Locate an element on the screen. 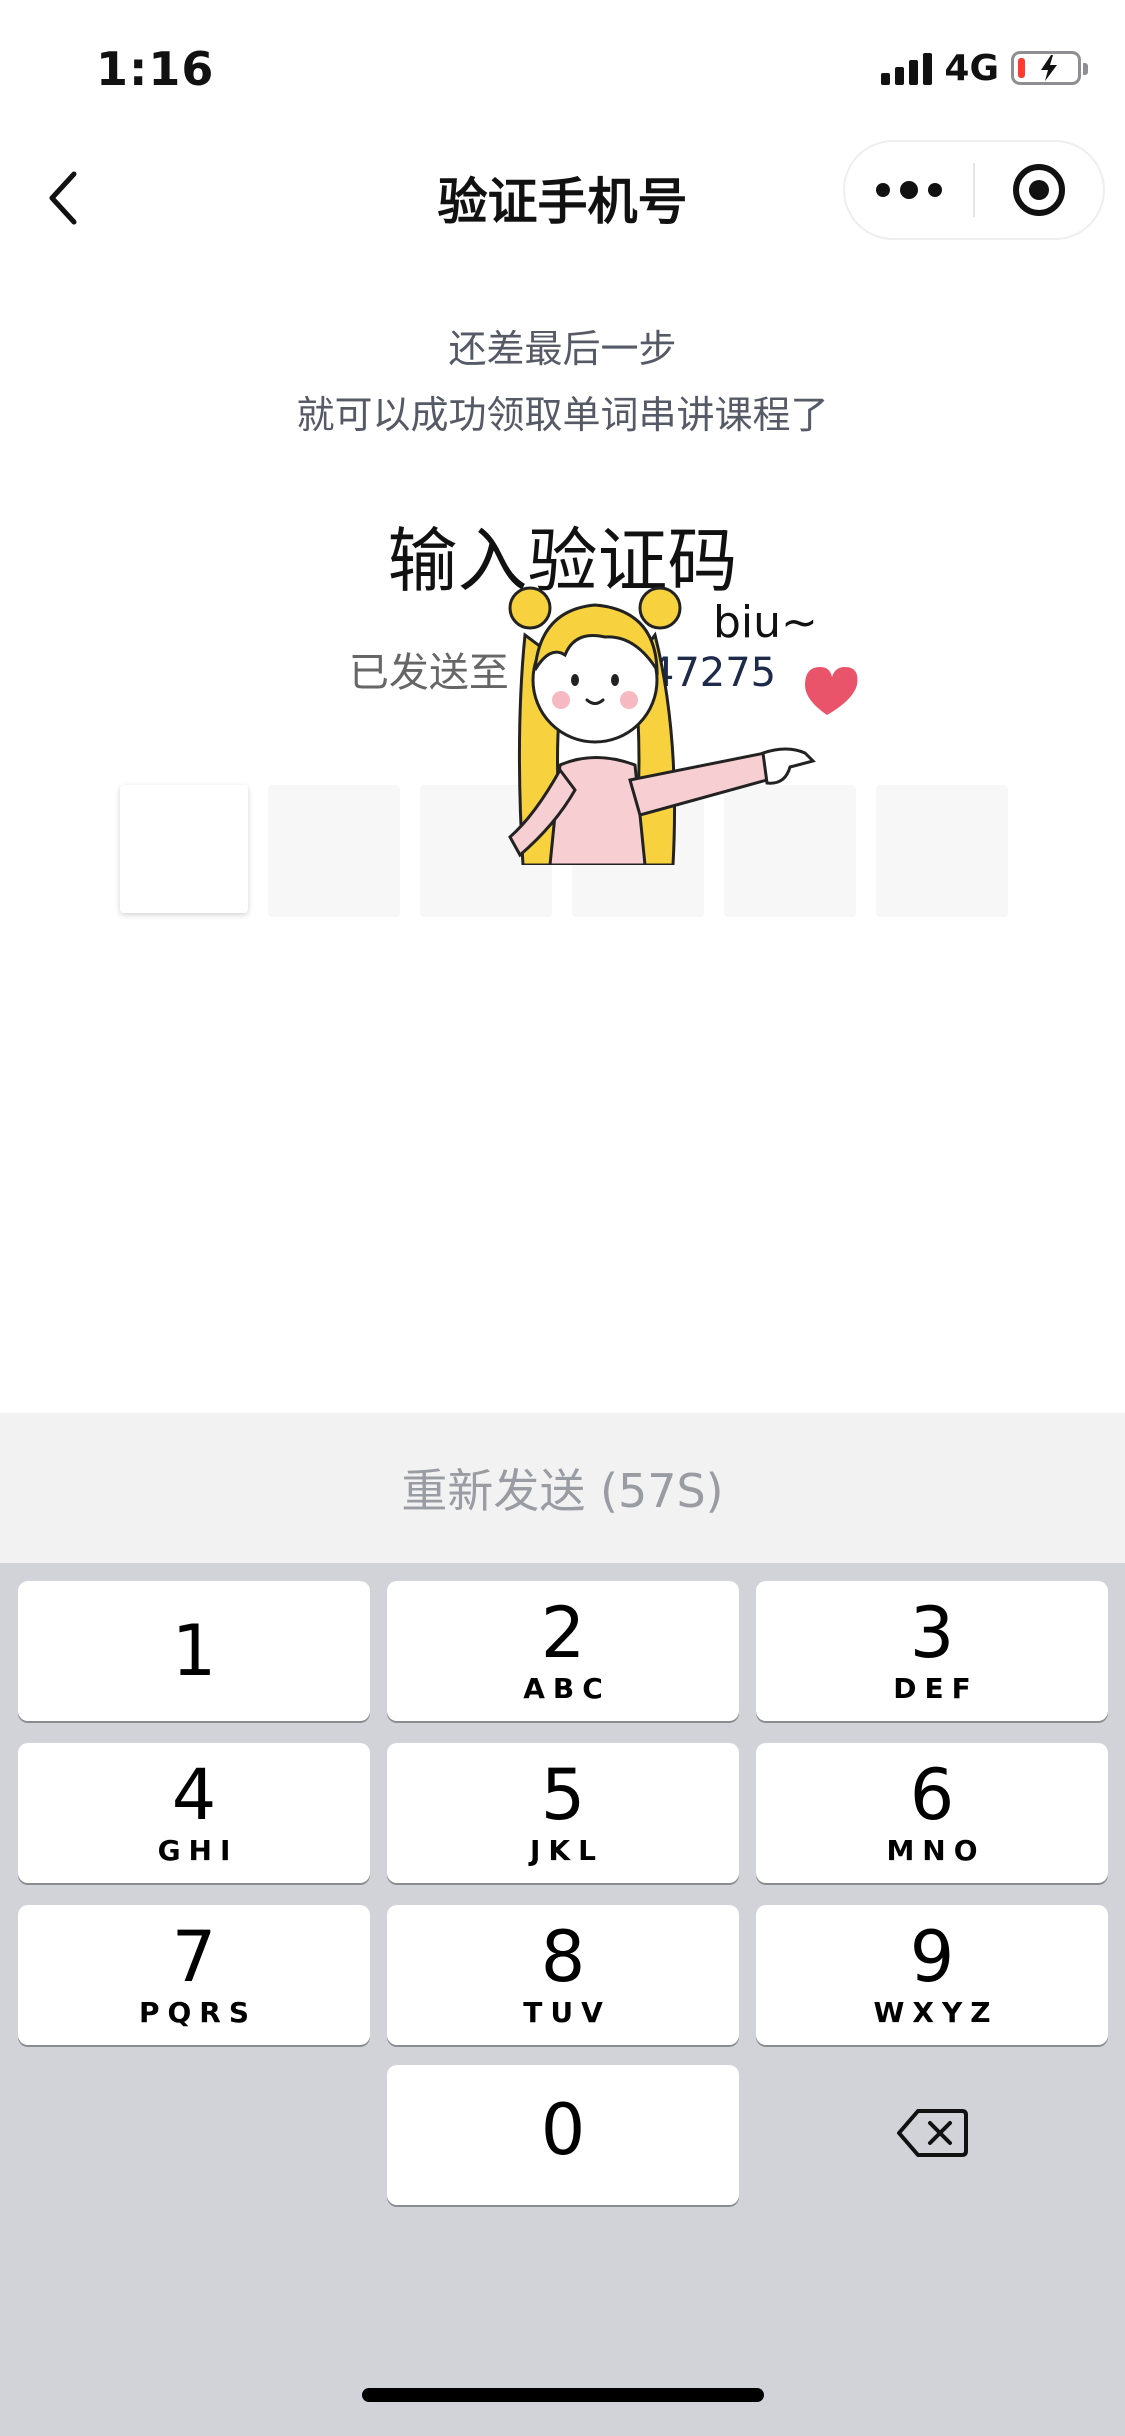 The height and width of the screenshot is (2436, 1125). key-0: 0 is located at coordinates (563, 2135).